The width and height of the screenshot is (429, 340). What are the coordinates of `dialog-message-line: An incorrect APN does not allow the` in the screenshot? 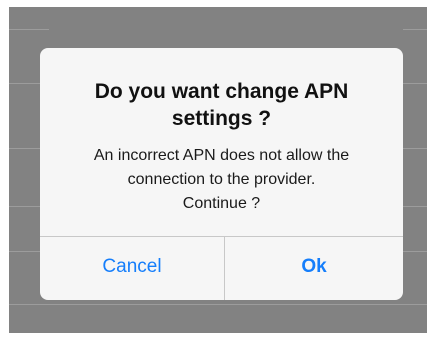 It's located at (221, 155).